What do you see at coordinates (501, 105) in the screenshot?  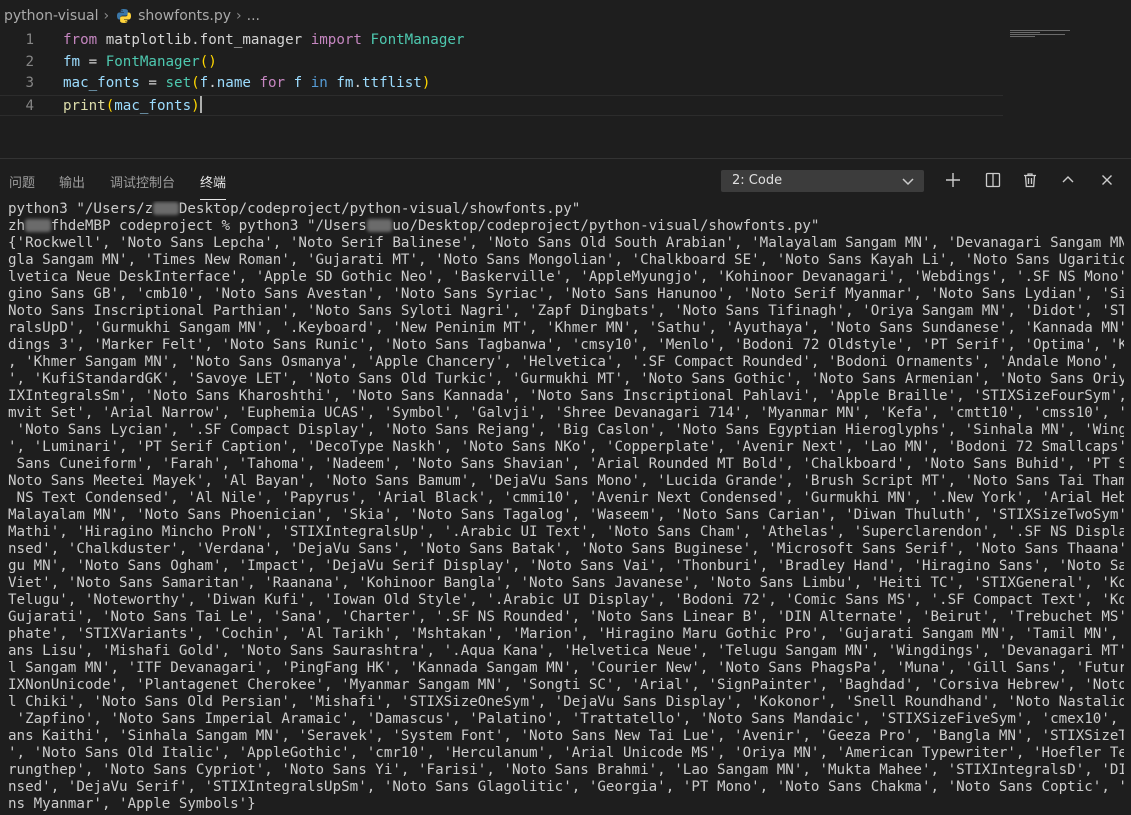 I see `code-line: 4 print(mac_fonts)` at bounding box center [501, 105].